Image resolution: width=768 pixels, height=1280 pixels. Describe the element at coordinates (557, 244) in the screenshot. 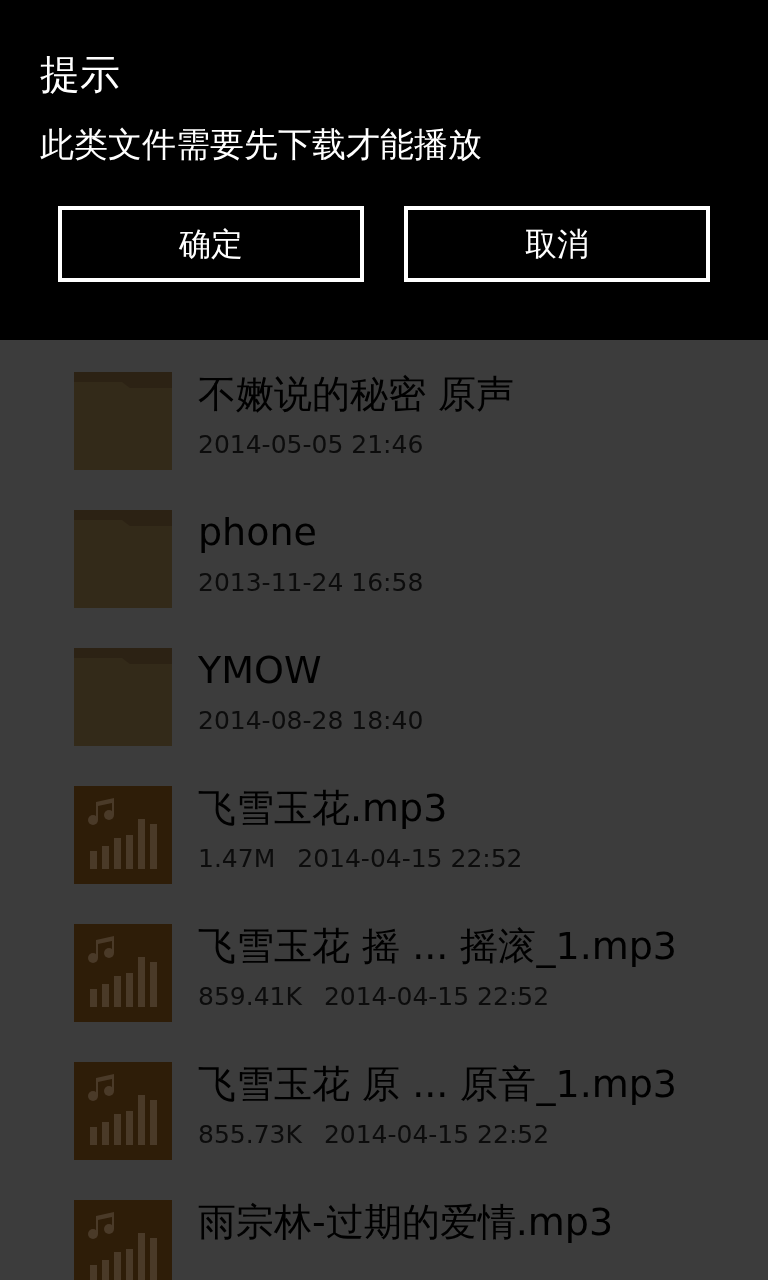

I see `cancel-button: 取消` at that location.